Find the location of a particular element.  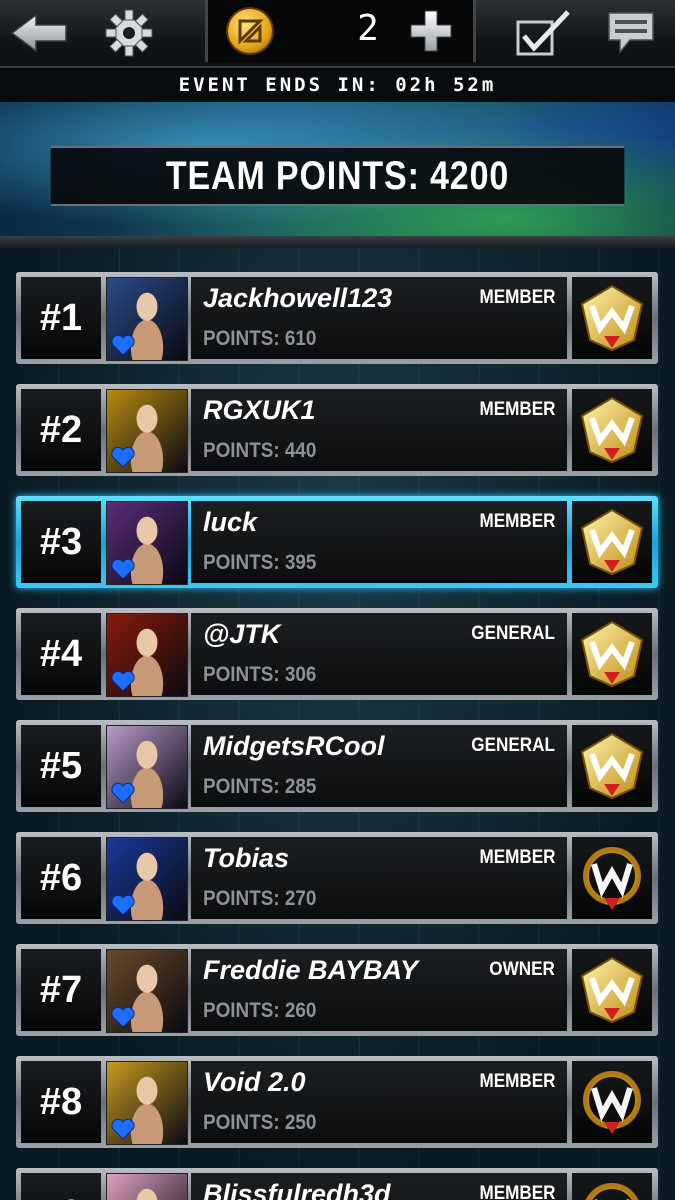

member-row: #8 Void 2.0 MEMBER POINTS: 250 is located at coordinates (337, 1102).